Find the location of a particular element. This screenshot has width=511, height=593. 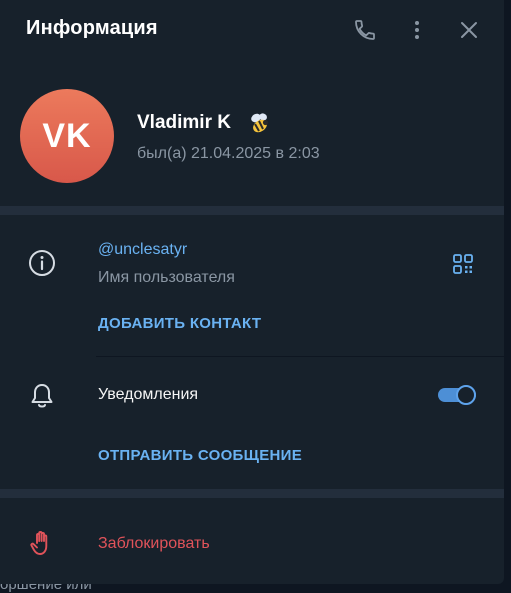

avatar: VK is located at coordinates (67, 136).